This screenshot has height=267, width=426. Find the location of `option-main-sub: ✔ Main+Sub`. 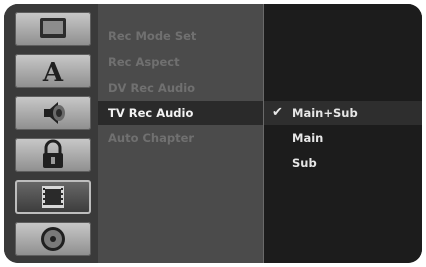

option-main-sub: ✔ Main+Sub is located at coordinates (343, 113).